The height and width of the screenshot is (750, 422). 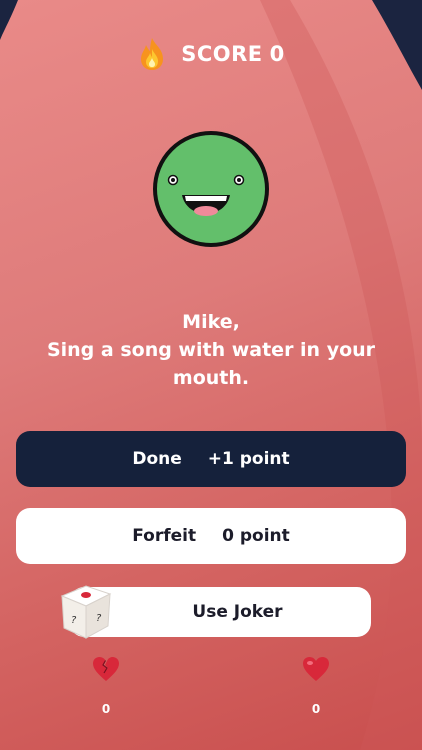 What do you see at coordinates (211, 189) in the screenshot?
I see `smiley-face-icon` at bounding box center [211, 189].